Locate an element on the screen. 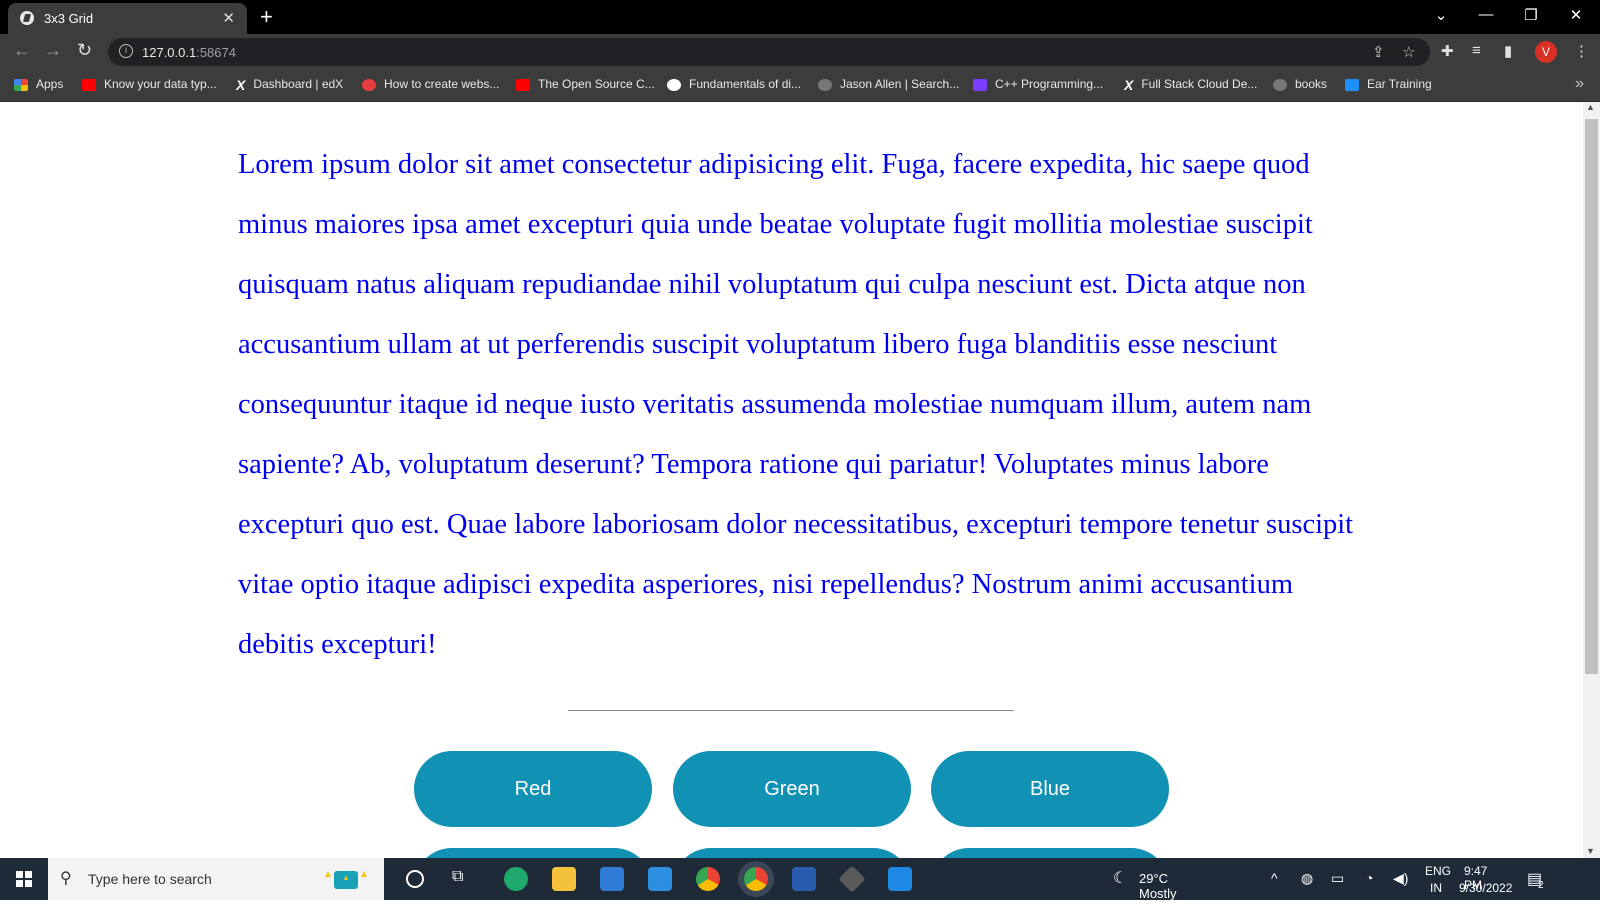 The height and width of the screenshot is (916, 1600). blue-button: Blue is located at coordinates (1050, 789).